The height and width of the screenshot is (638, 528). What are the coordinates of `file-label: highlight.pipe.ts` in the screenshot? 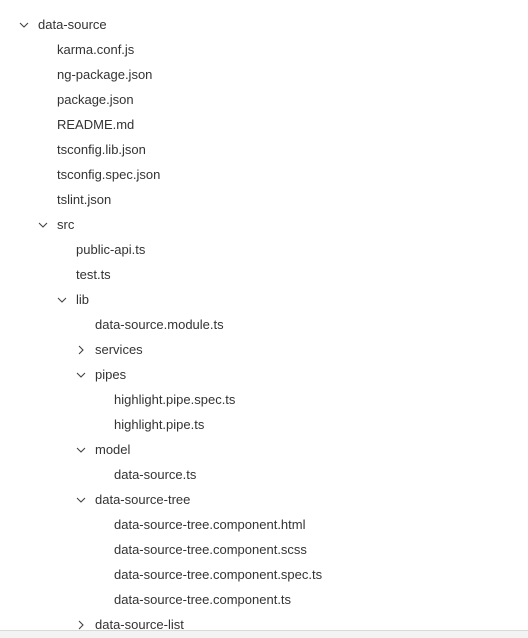 It's located at (159, 424).